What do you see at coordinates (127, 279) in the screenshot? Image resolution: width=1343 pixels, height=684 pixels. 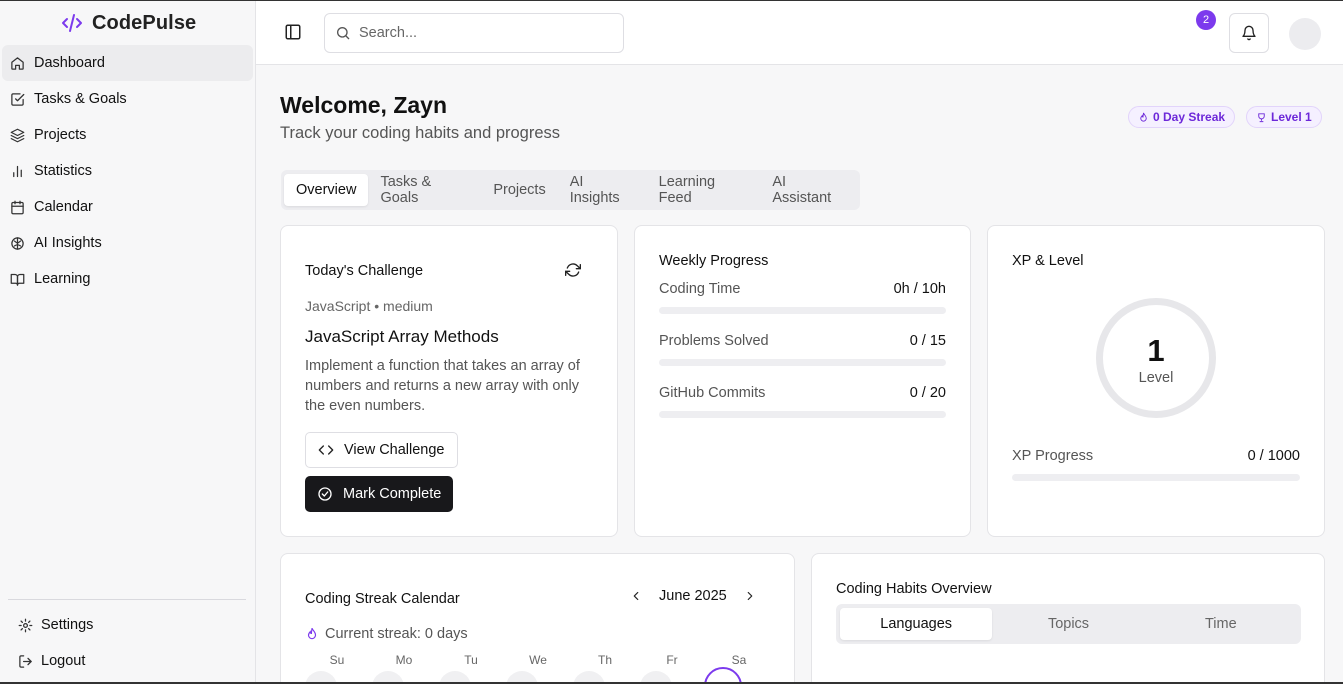 I see `sidebar-item-learning: Learning` at bounding box center [127, 279].